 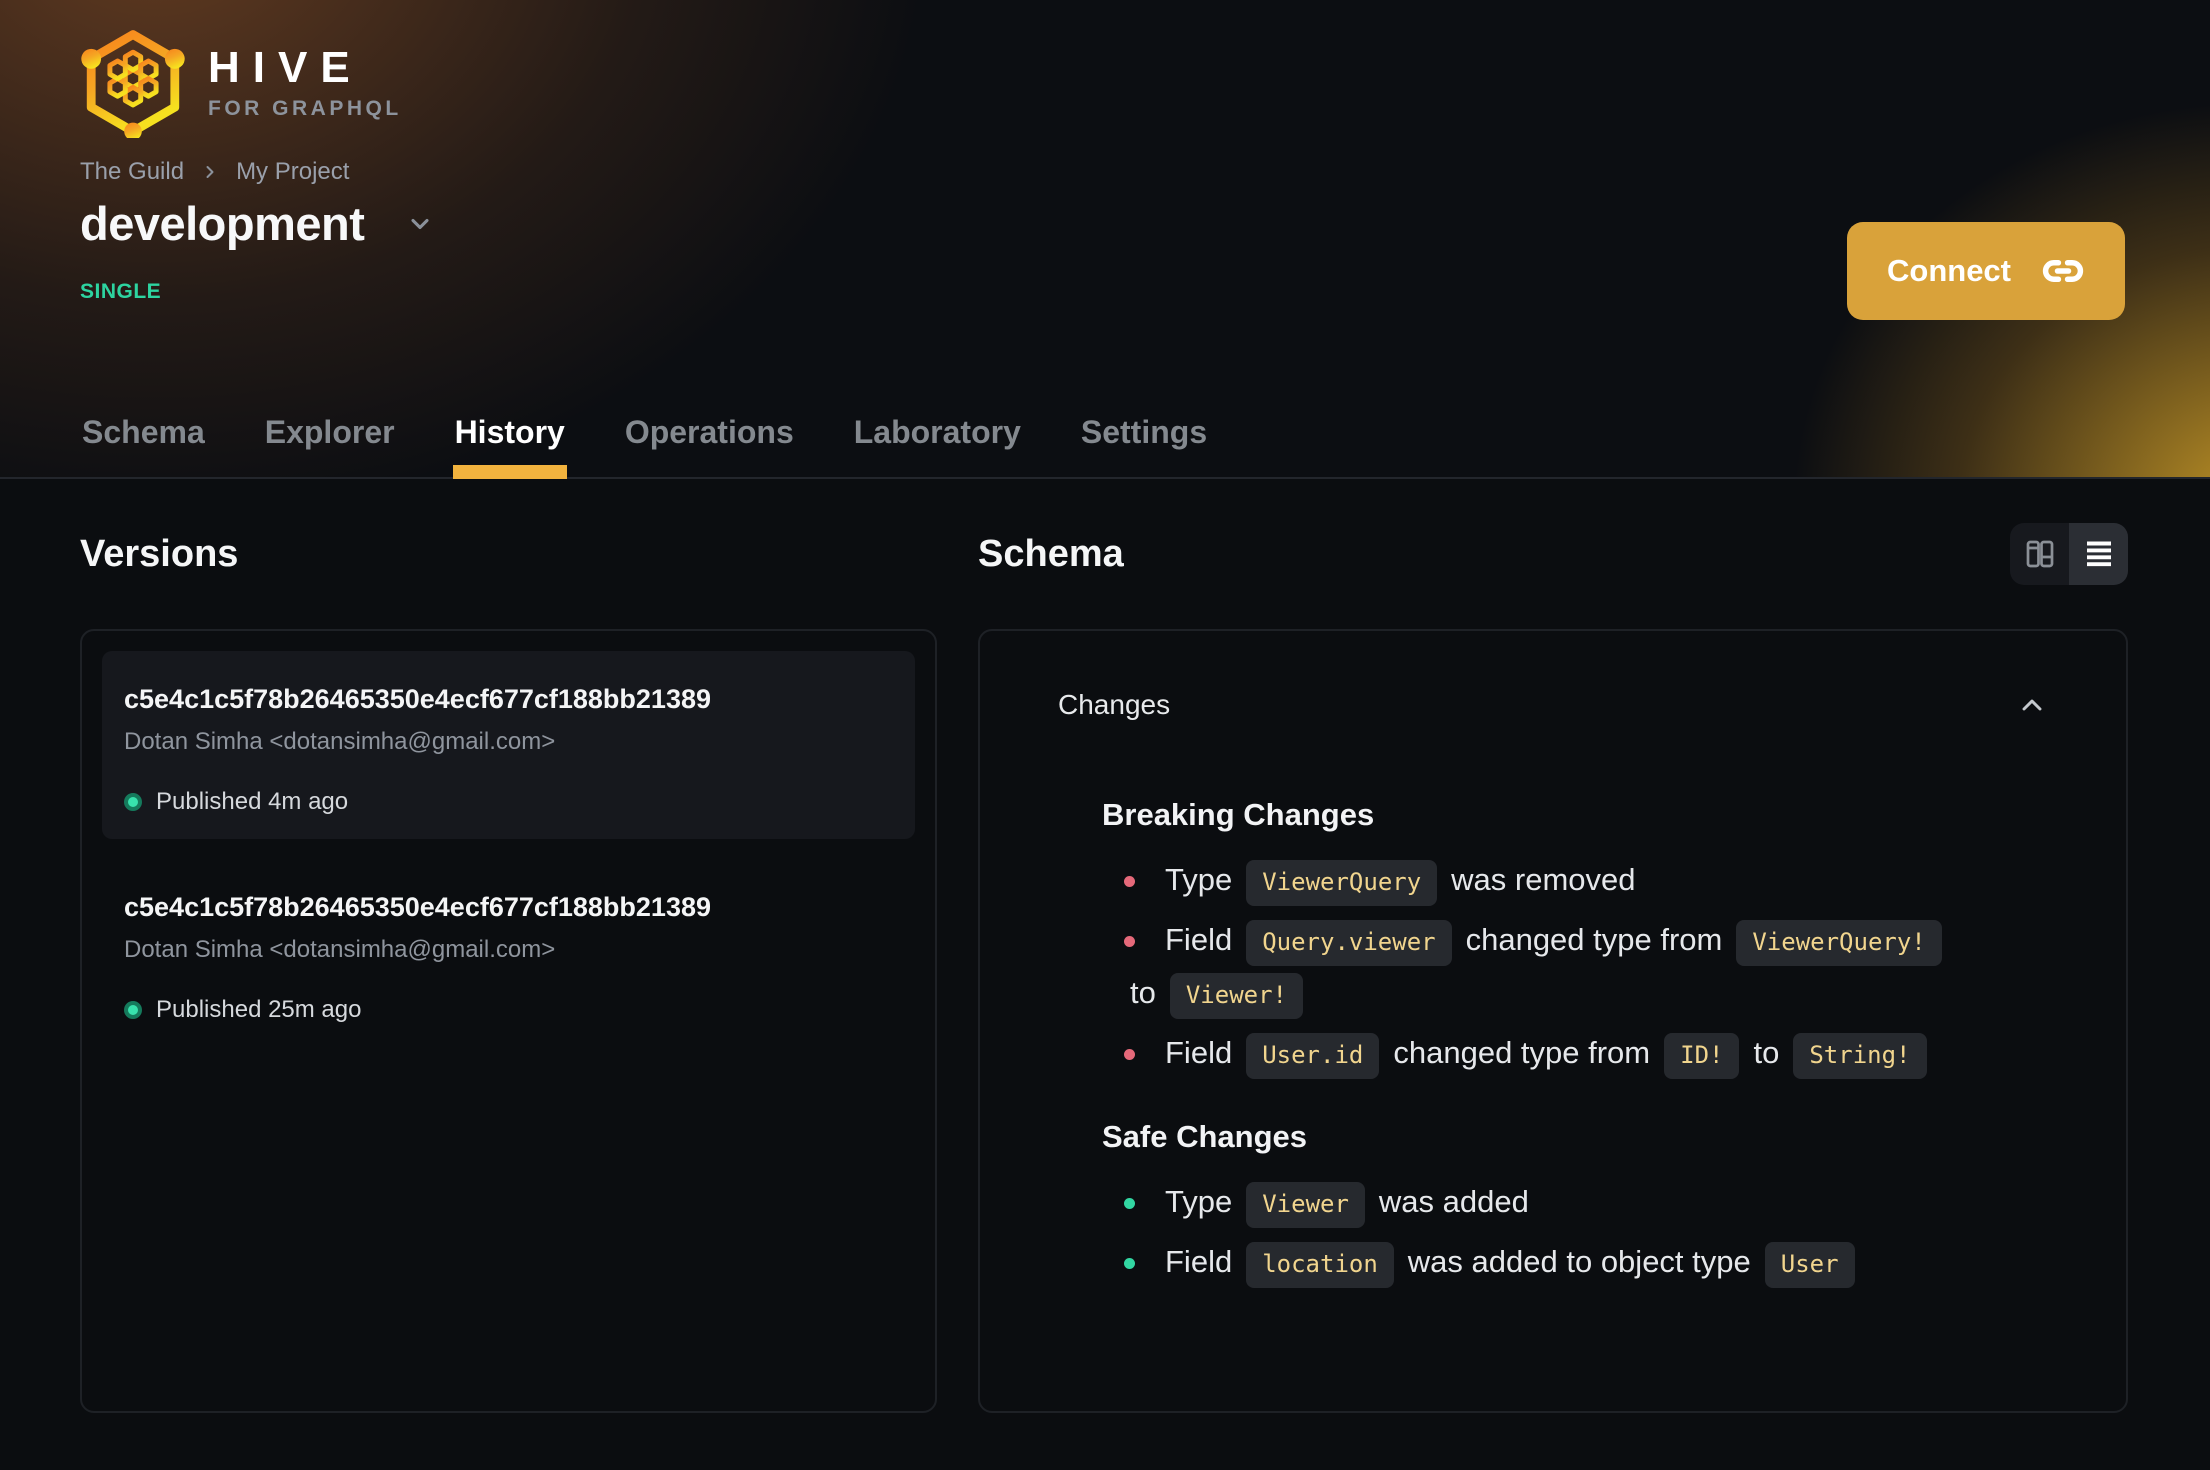 I want to click on changes-title: Changes, so click(x=1114, y=704).